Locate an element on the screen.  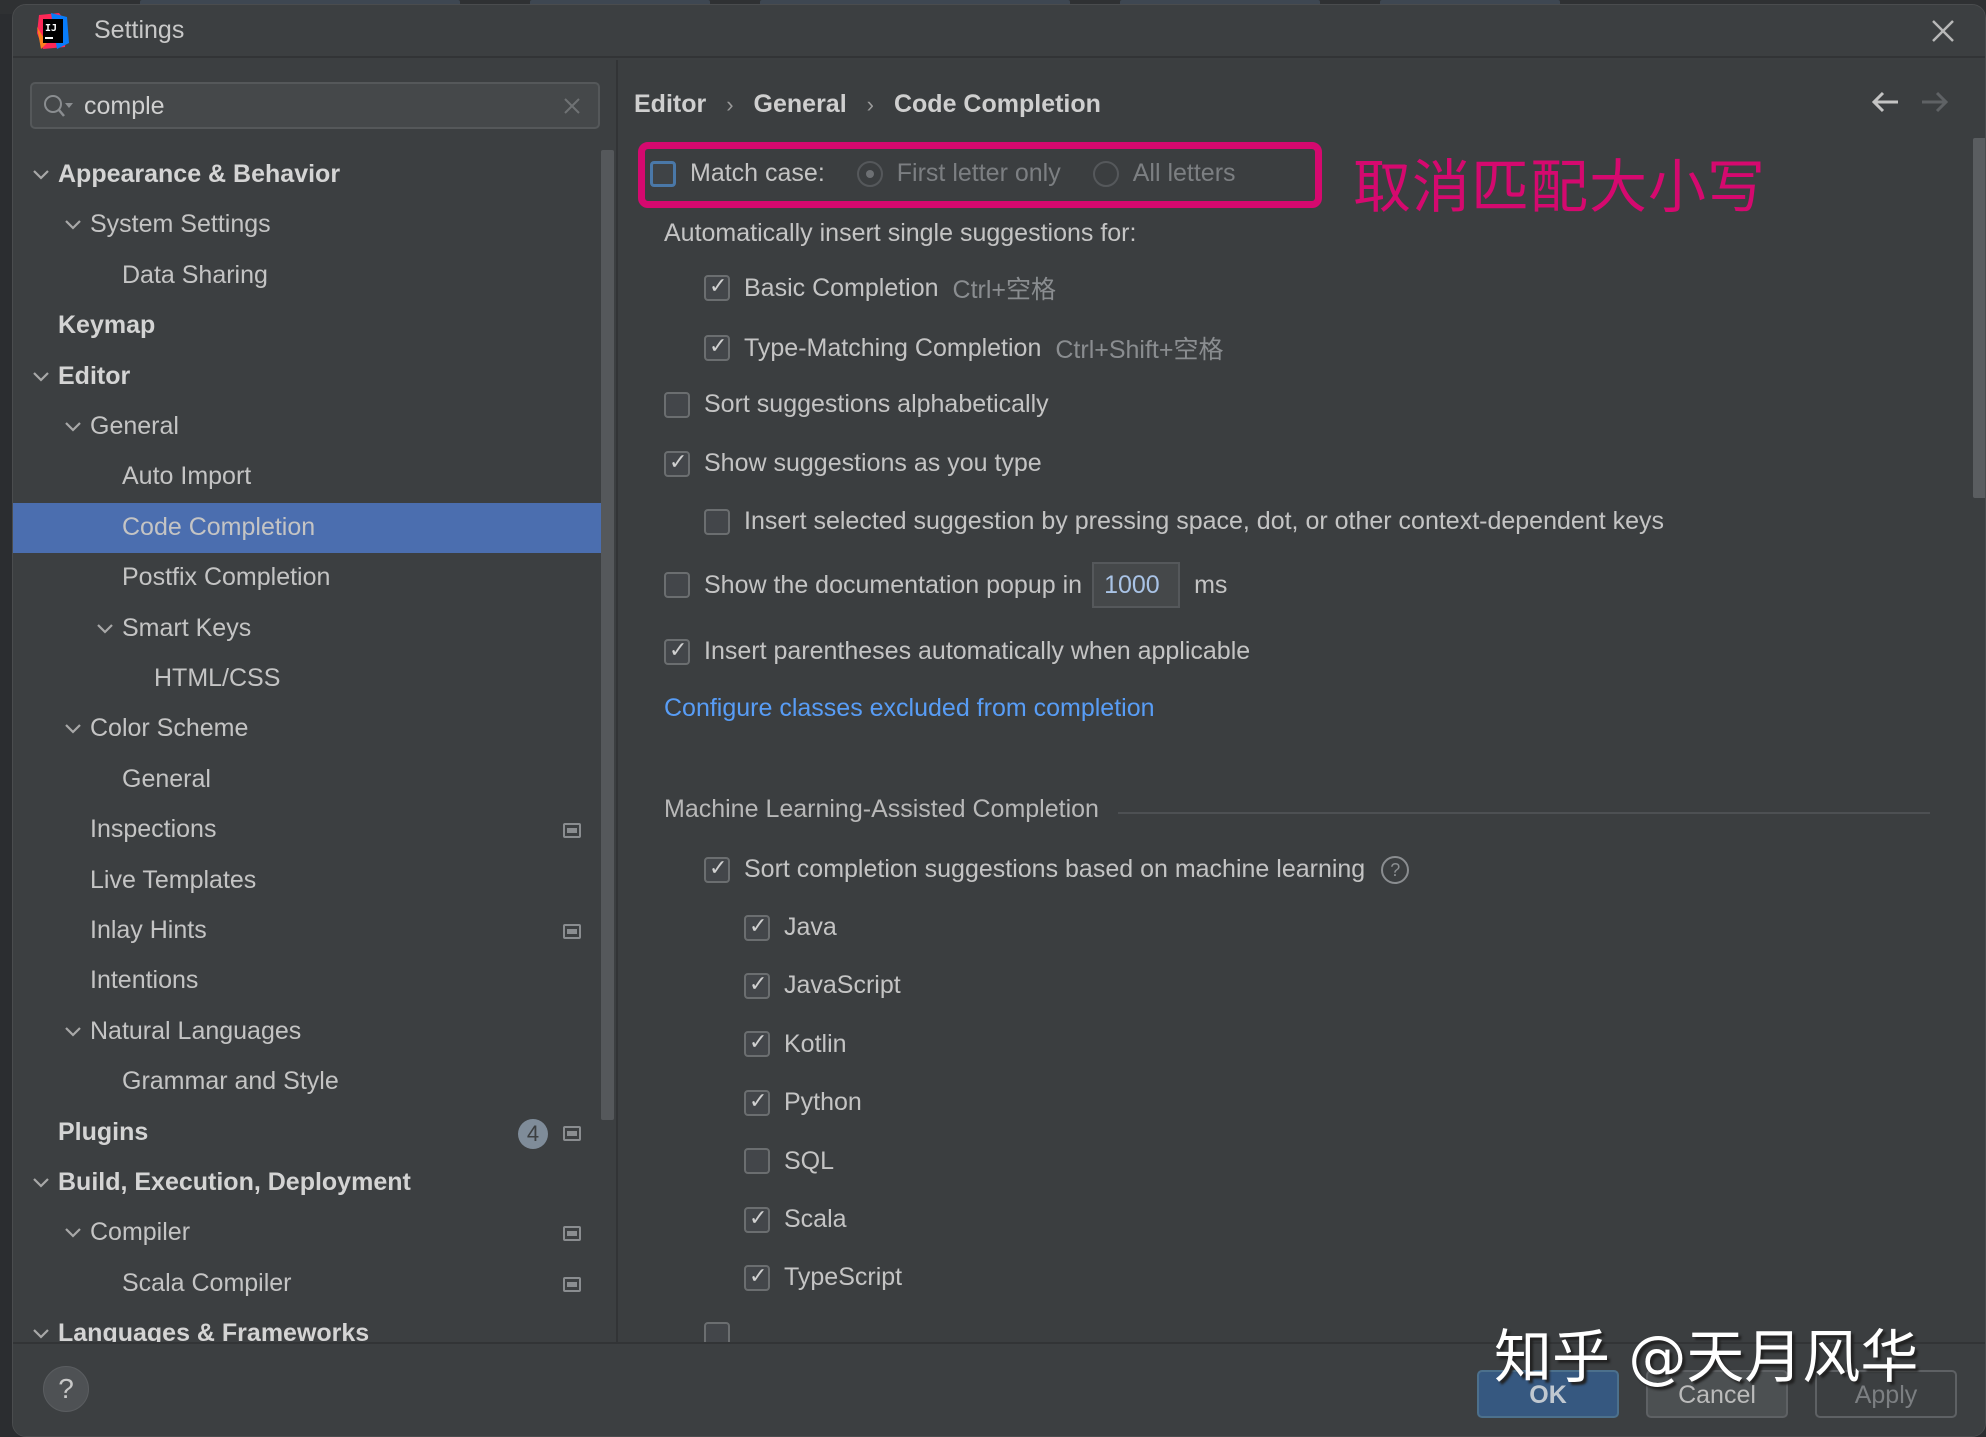
sidebar-item: Auto Import is located at coordinates (307, 477).